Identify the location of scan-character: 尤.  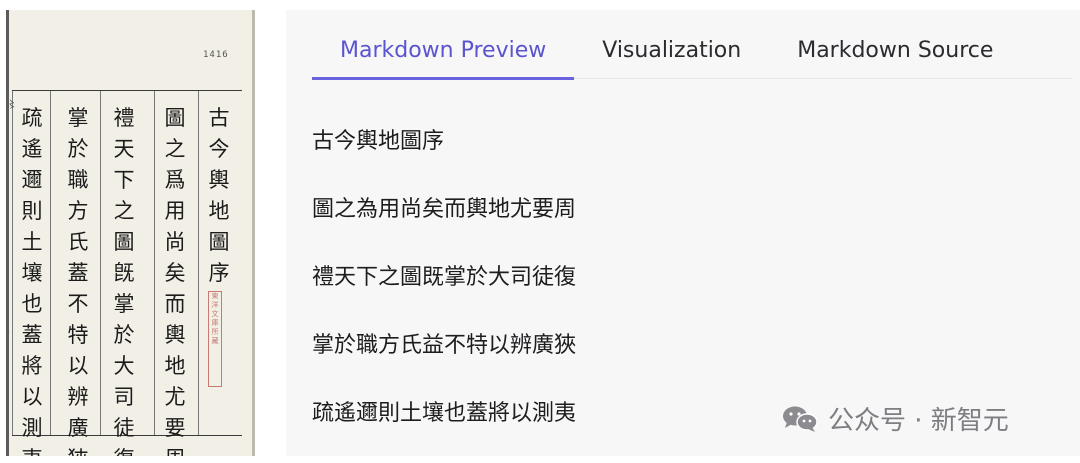
(175, 397).